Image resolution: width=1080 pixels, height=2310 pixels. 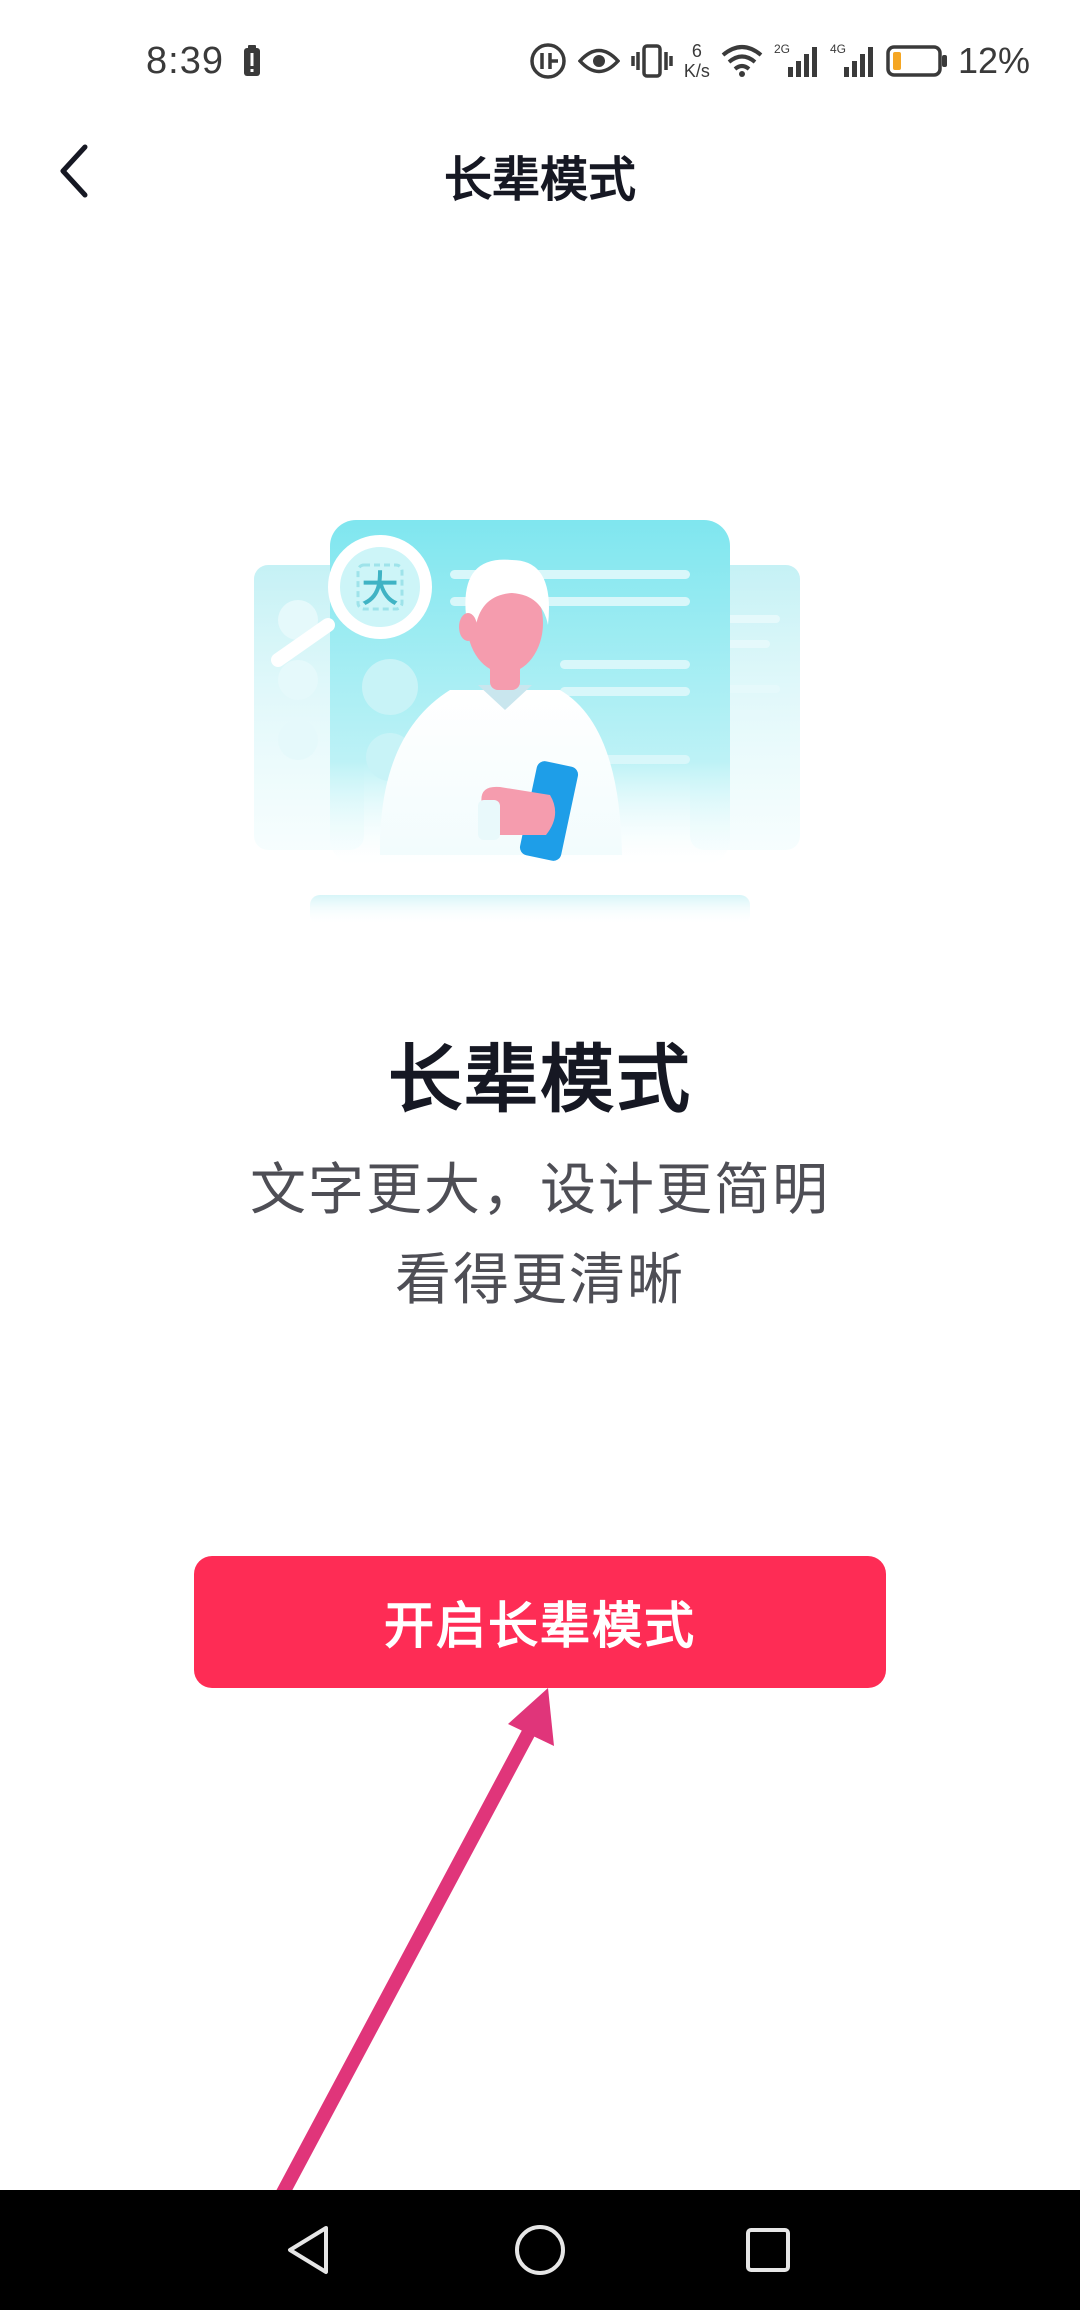 What do you see at coordinates (696, 51) in the screenshot?
I see `net-speed-value: 6` at bounding box center [696, 51].